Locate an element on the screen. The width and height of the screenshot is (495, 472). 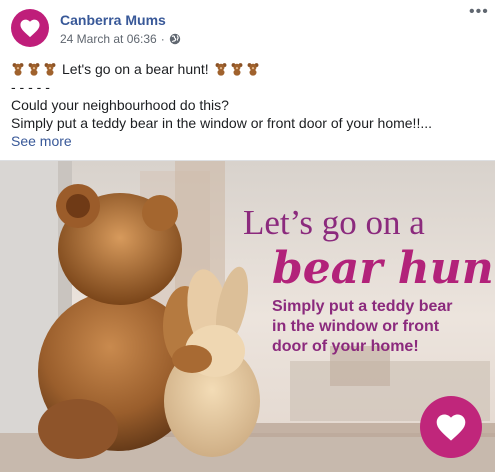
post-meta: 24 March at 06:36 · is located at coordinates (120, 39).